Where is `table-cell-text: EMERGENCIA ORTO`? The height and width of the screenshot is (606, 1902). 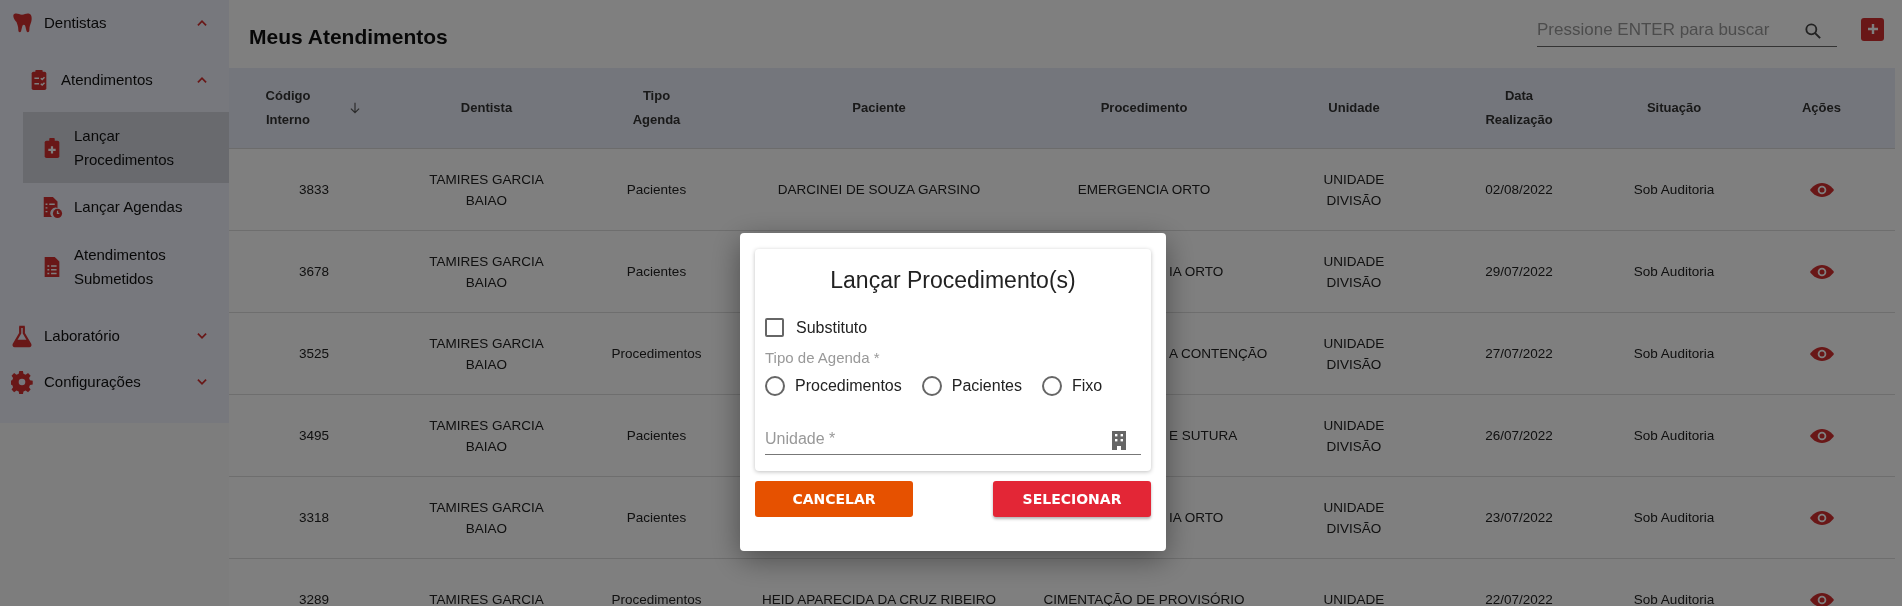
table-cell-text: EMERGENCIA ORTO is located at coordinates (1144, 190).